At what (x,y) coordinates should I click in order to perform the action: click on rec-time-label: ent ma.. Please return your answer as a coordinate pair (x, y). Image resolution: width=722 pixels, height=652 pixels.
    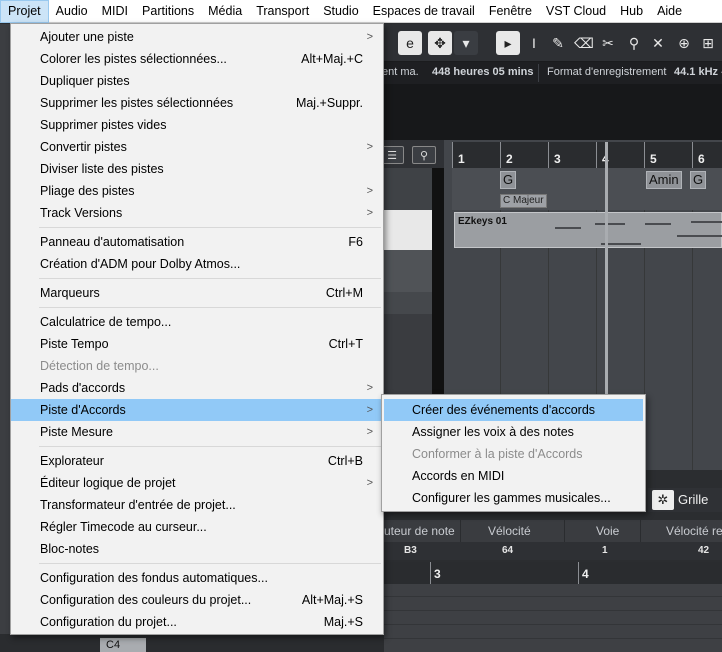
    Looking at the image, I should click on (400, 72).